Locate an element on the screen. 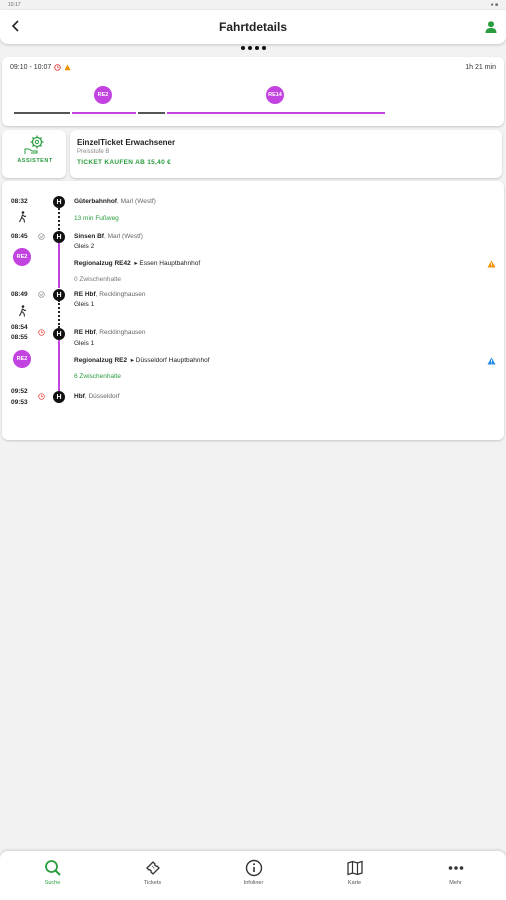  walk-duration: 13 min Fußweg is located at coordinates (96, 218).